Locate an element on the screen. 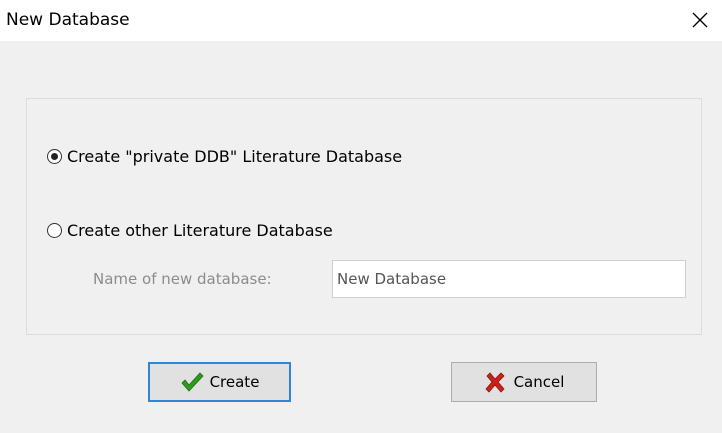 Image resolution: width=722 pixels, height=433 pixels. close-button is located at coordinates (699, 20).